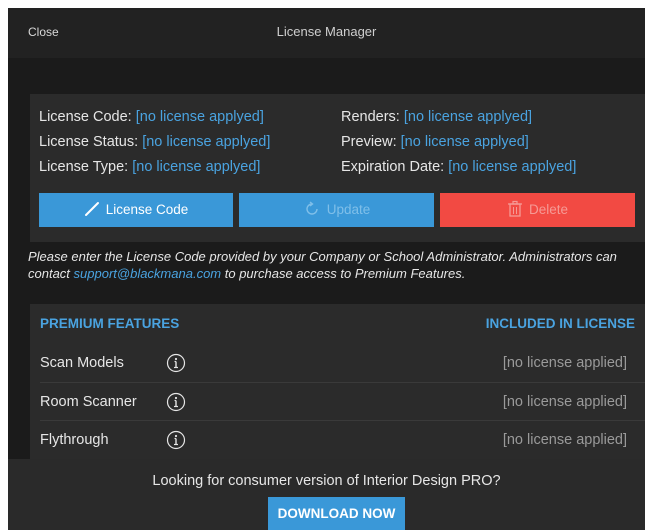 This screenshot has width=645, height=530. What do you see at coordinates (84, 167) in the screenshot?
I see `license-type-label: License Type:` at bounding box center [84, 167].